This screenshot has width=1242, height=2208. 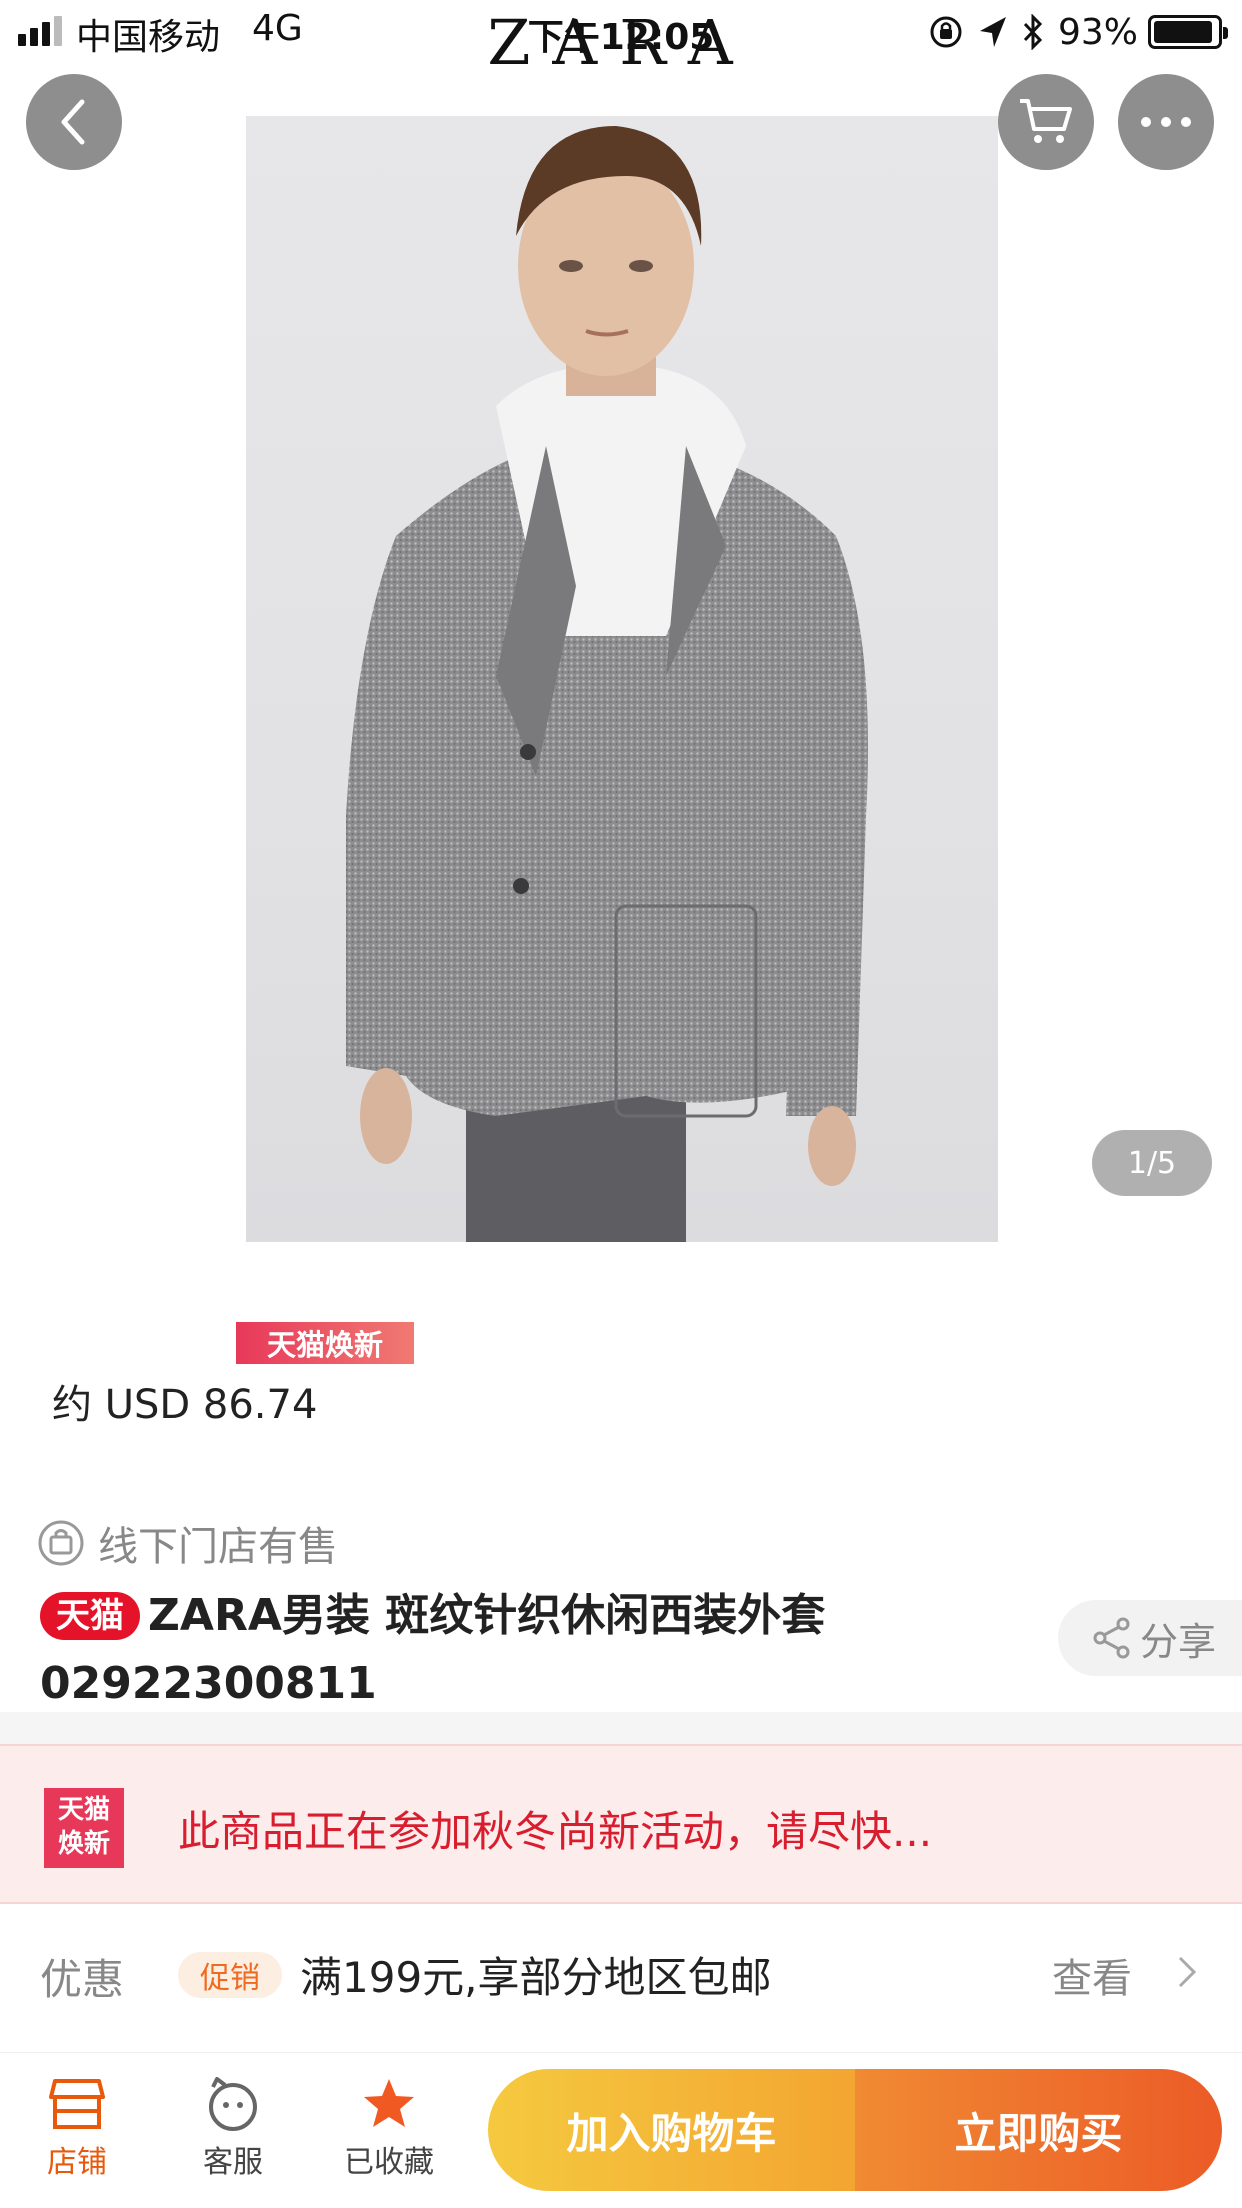 I want to click on store-label: 店铺, so click(x=77, y=2162).